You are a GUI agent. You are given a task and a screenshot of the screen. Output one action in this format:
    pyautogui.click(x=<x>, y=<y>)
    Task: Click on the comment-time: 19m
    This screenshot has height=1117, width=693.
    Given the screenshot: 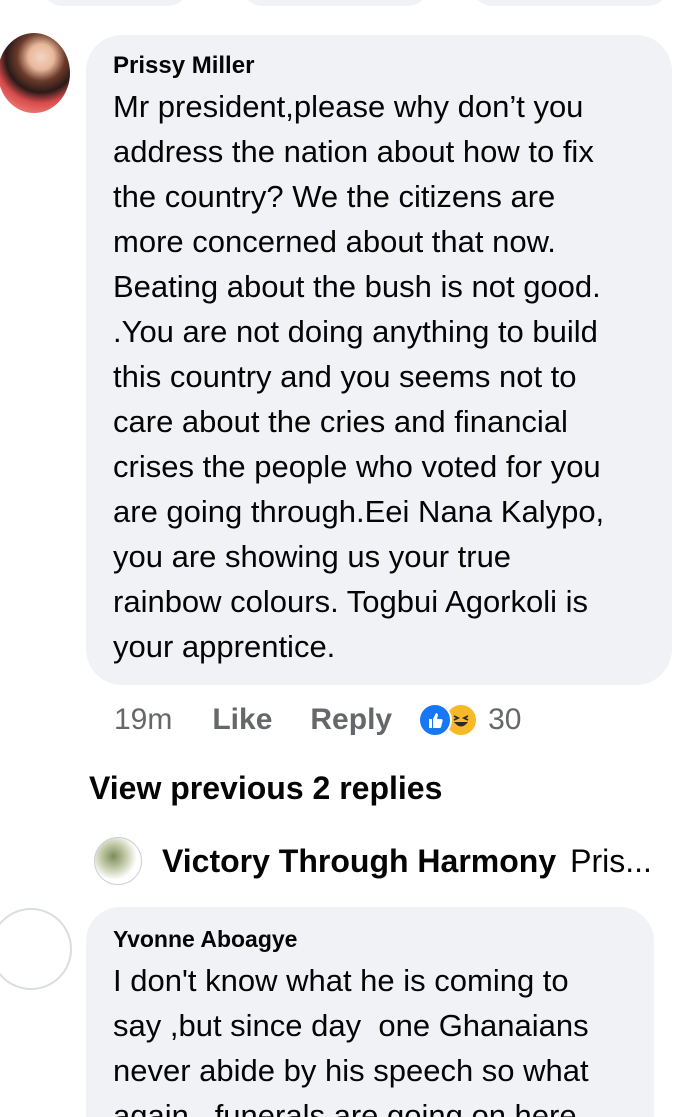 What is the action you would take?
    pyautogui.click(x=143, y=720)
    